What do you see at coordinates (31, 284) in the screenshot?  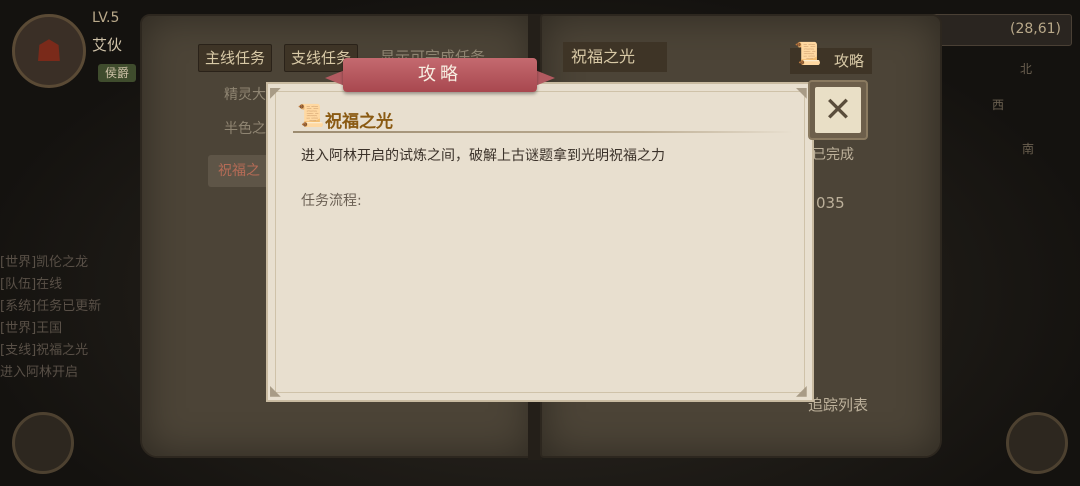 I see `chat-line: [队伍]在线` at bounding box center [31, 284].